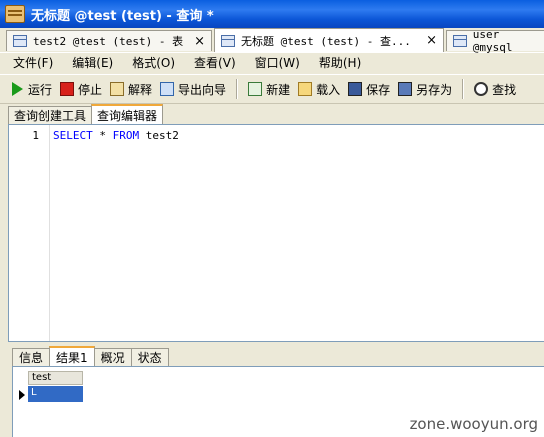 Image resolution: width=544 pixels, height=437 pixels. Describe the element at coordinates (336, 62) in the screenshot. I see `menu-help: 帮助(H)` at that location.